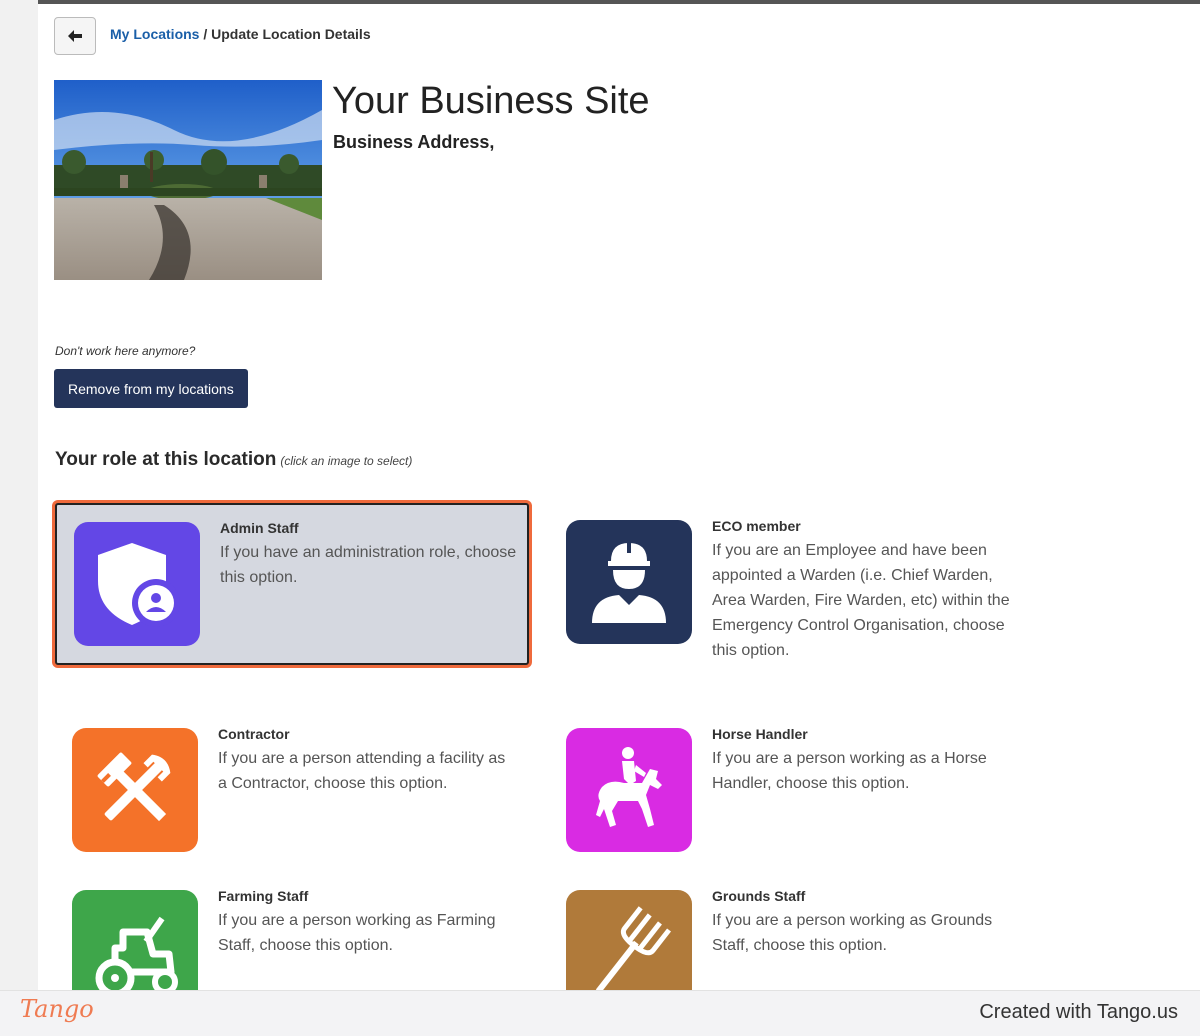  I want to click on role-name: Grounds Staff, so click(759, 896).